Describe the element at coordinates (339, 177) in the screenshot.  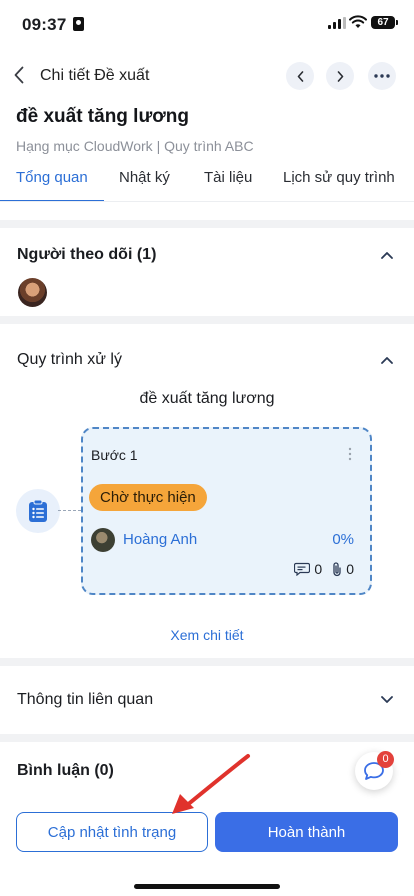
I see `tab-process-history: Lịch sử quy trình` at that location.